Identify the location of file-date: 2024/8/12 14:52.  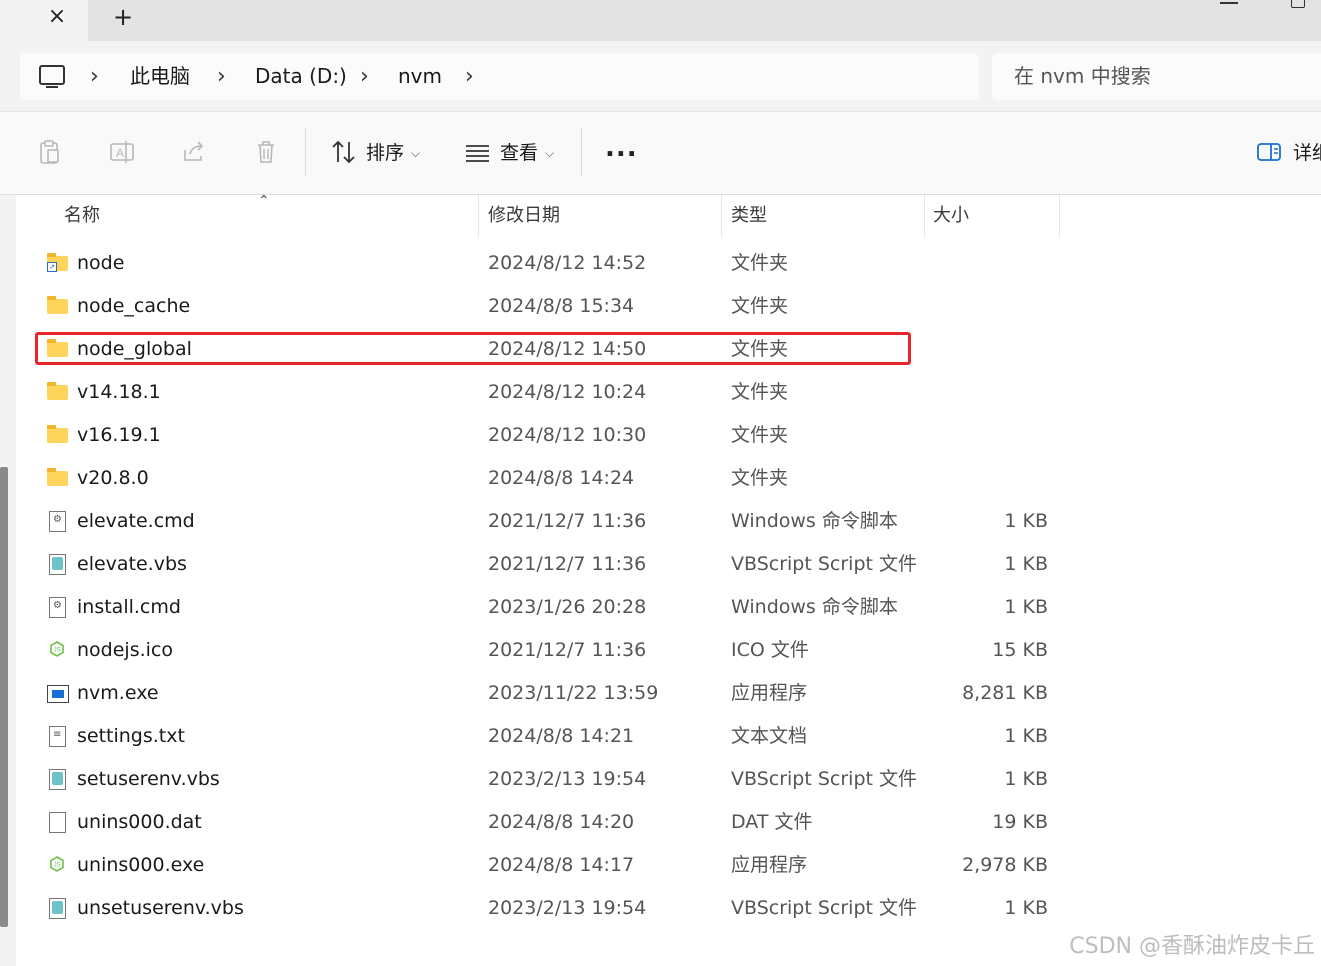
(567, 263).